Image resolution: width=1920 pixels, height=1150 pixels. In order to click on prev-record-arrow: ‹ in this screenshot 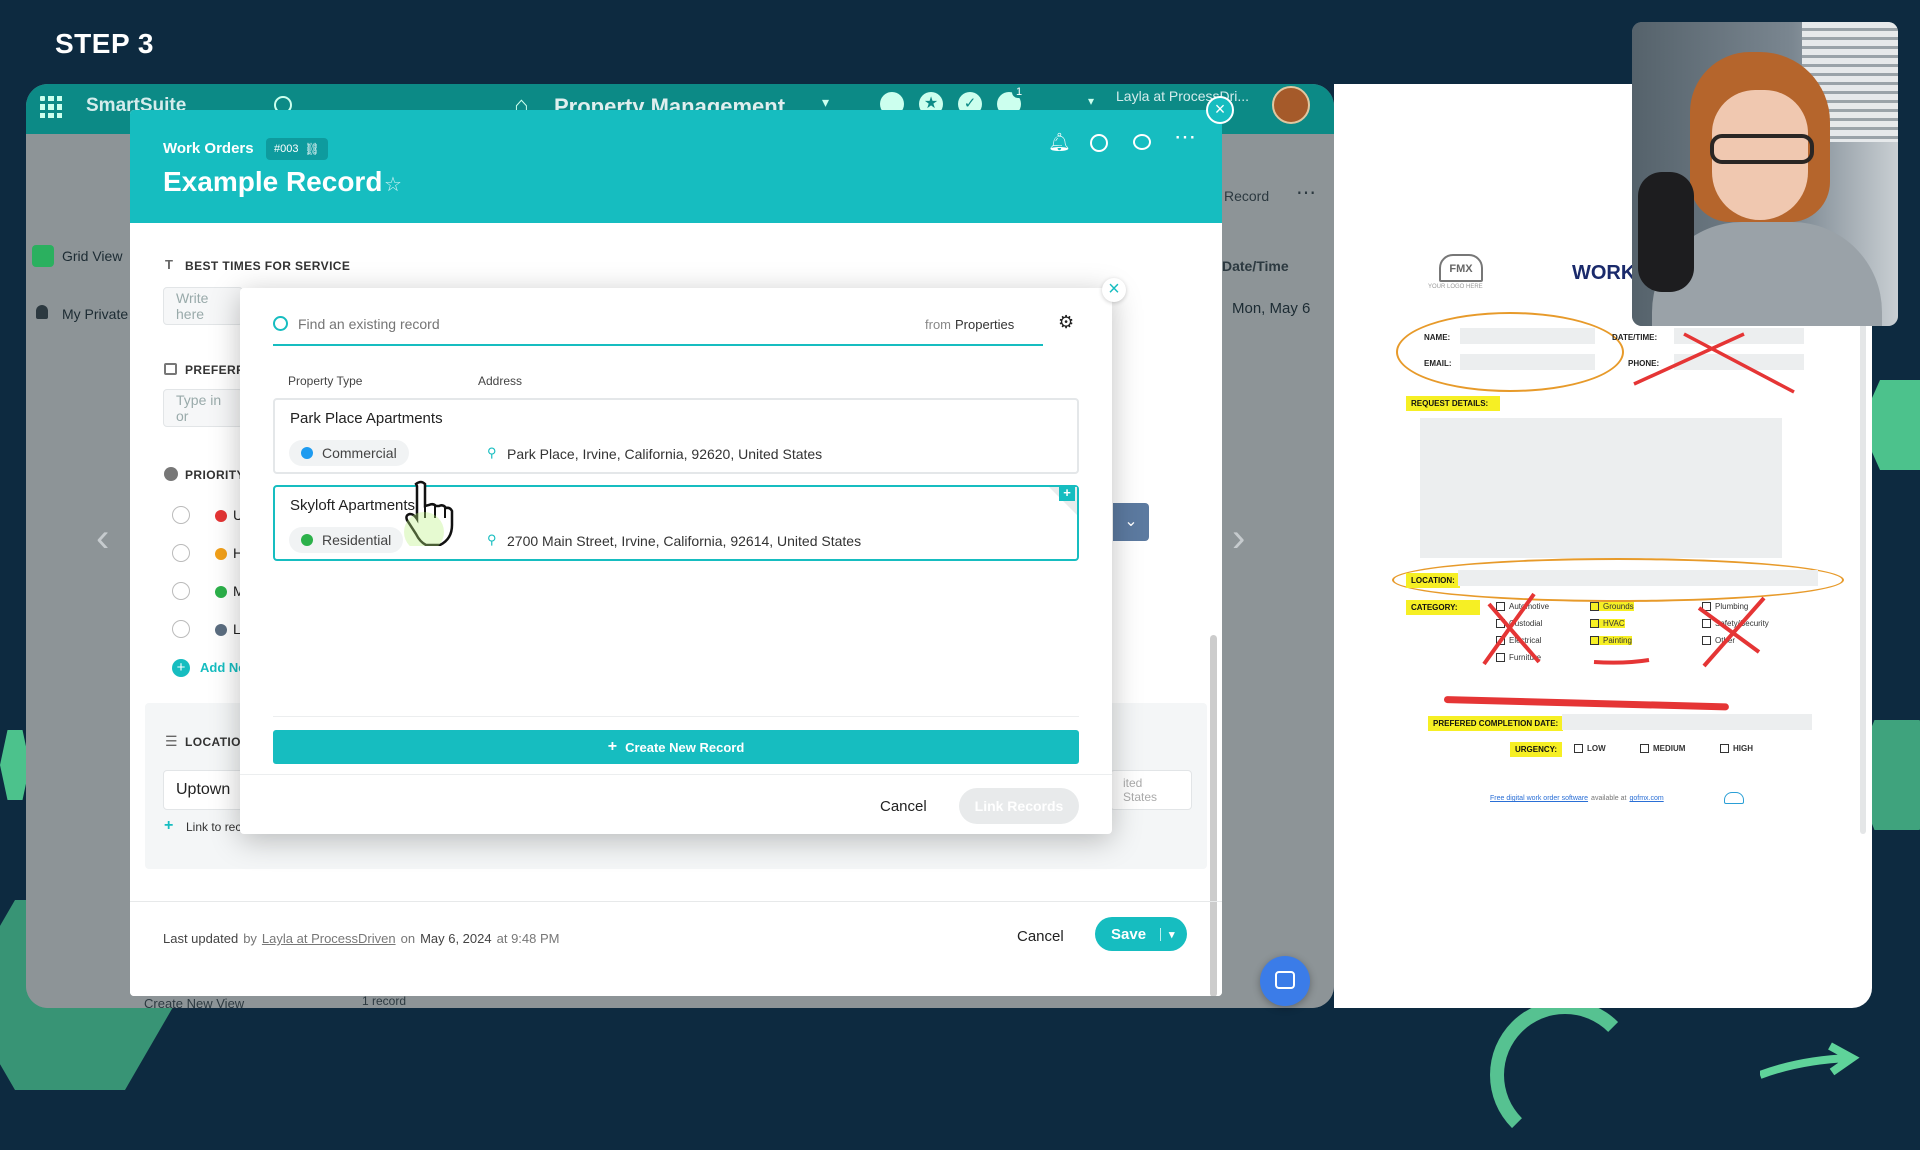, I will do `click(102, 538)`.